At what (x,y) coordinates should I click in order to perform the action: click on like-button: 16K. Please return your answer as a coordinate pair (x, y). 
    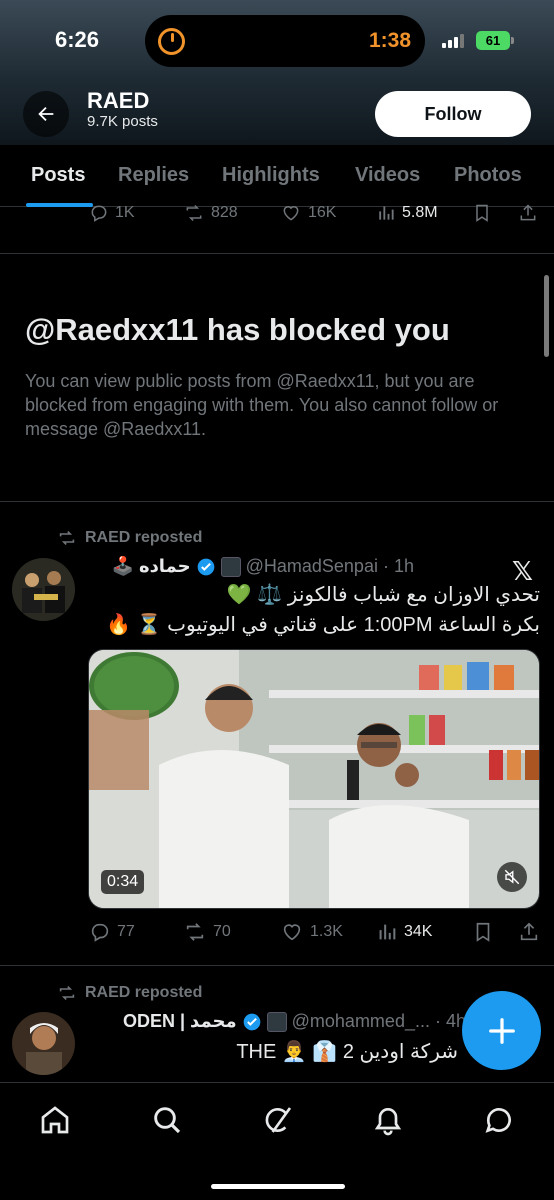
    Looking at the image, I should click on (308, 213).